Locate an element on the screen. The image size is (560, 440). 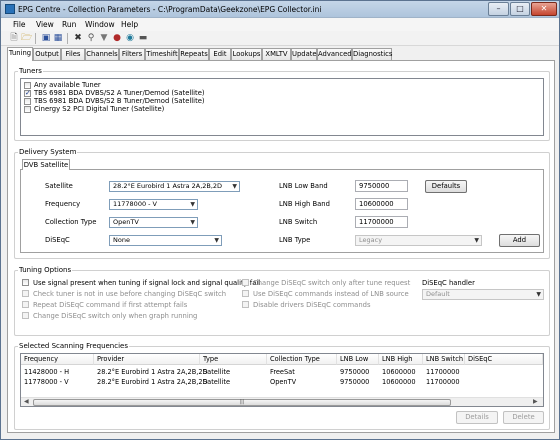
column-header: Collection Type is located at coordinates (302, 359).